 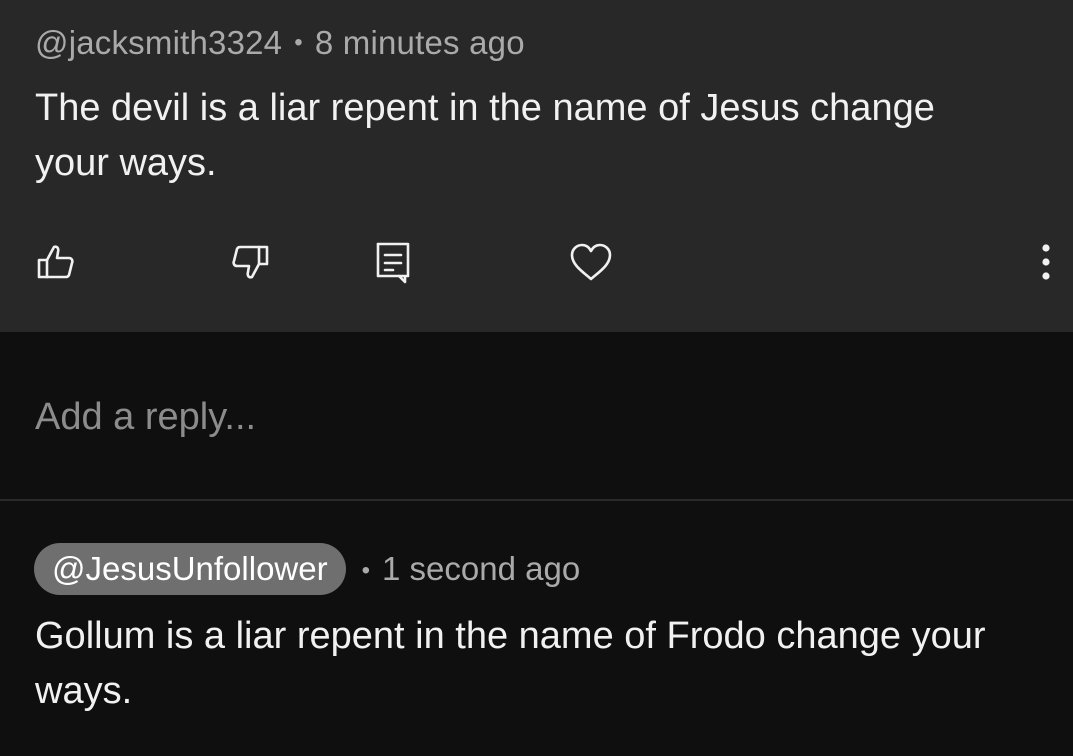 I want to click on comment-timestamp: 8 minutes ago, so click(x=419, y=42).